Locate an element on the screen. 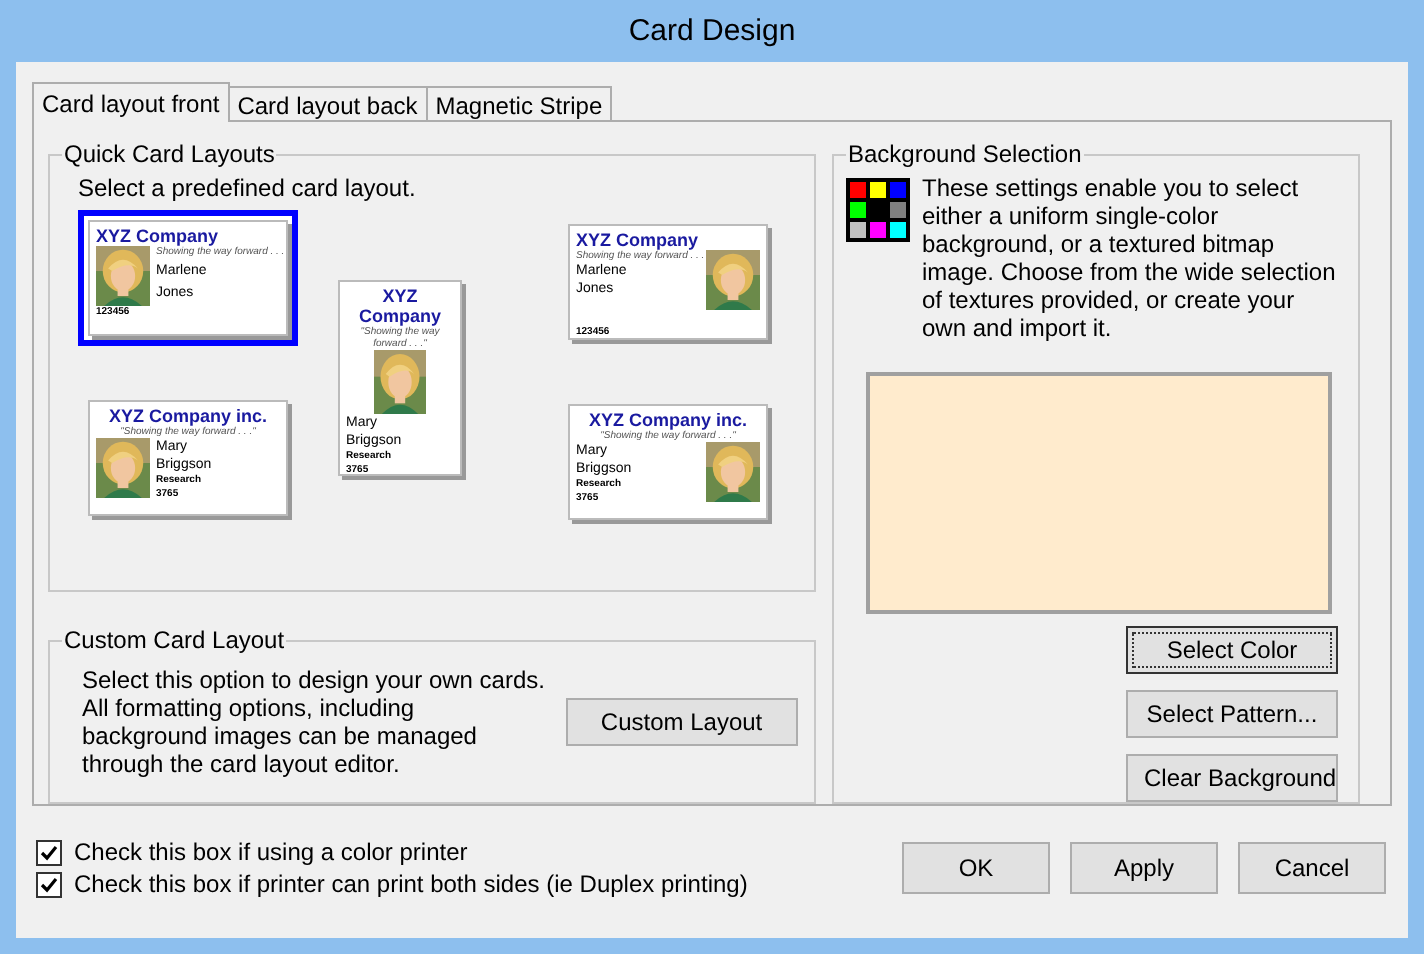 The image size is (1424, 954). tab: Magnetic Stripe is located at coordinates (519, 103).